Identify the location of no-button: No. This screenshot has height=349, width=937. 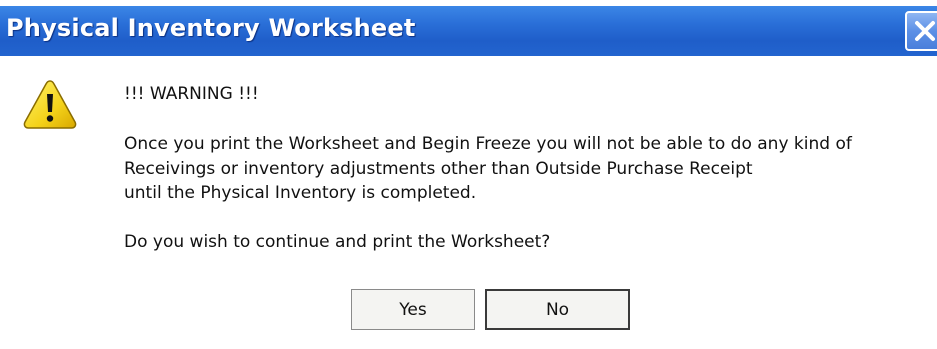
(557, 309).